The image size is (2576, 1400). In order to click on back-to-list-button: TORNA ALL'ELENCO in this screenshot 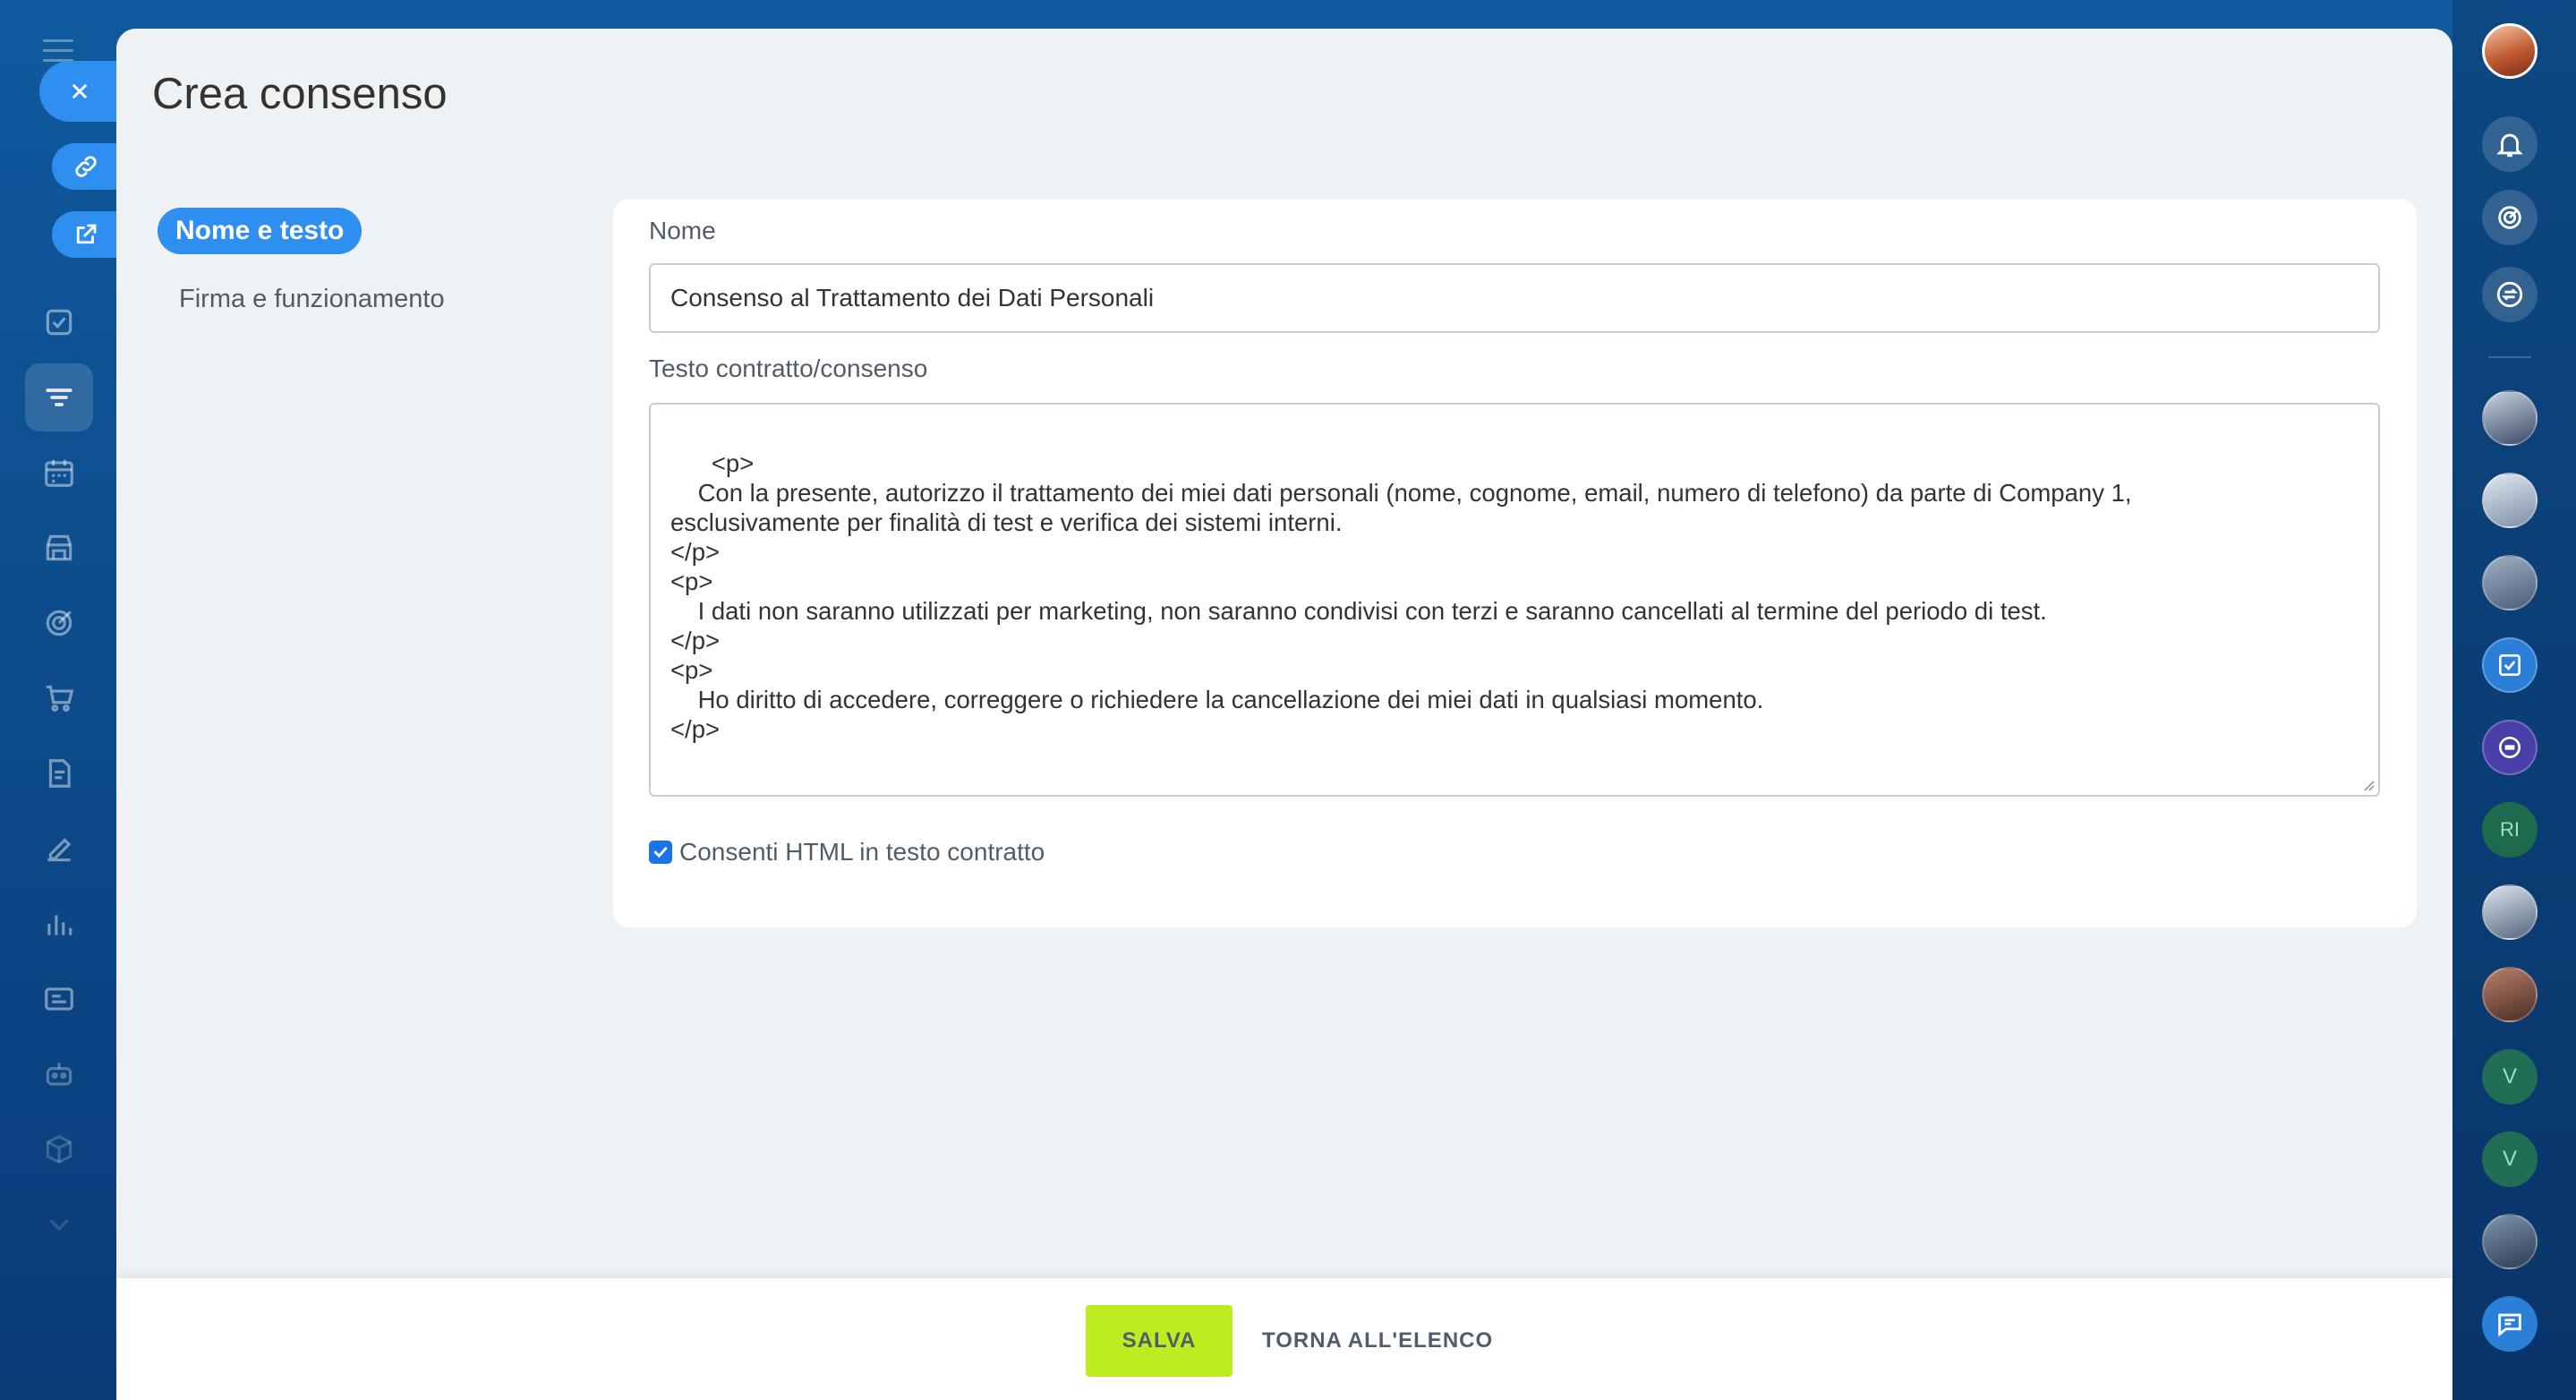, I will do `click(1377, 1341)`.